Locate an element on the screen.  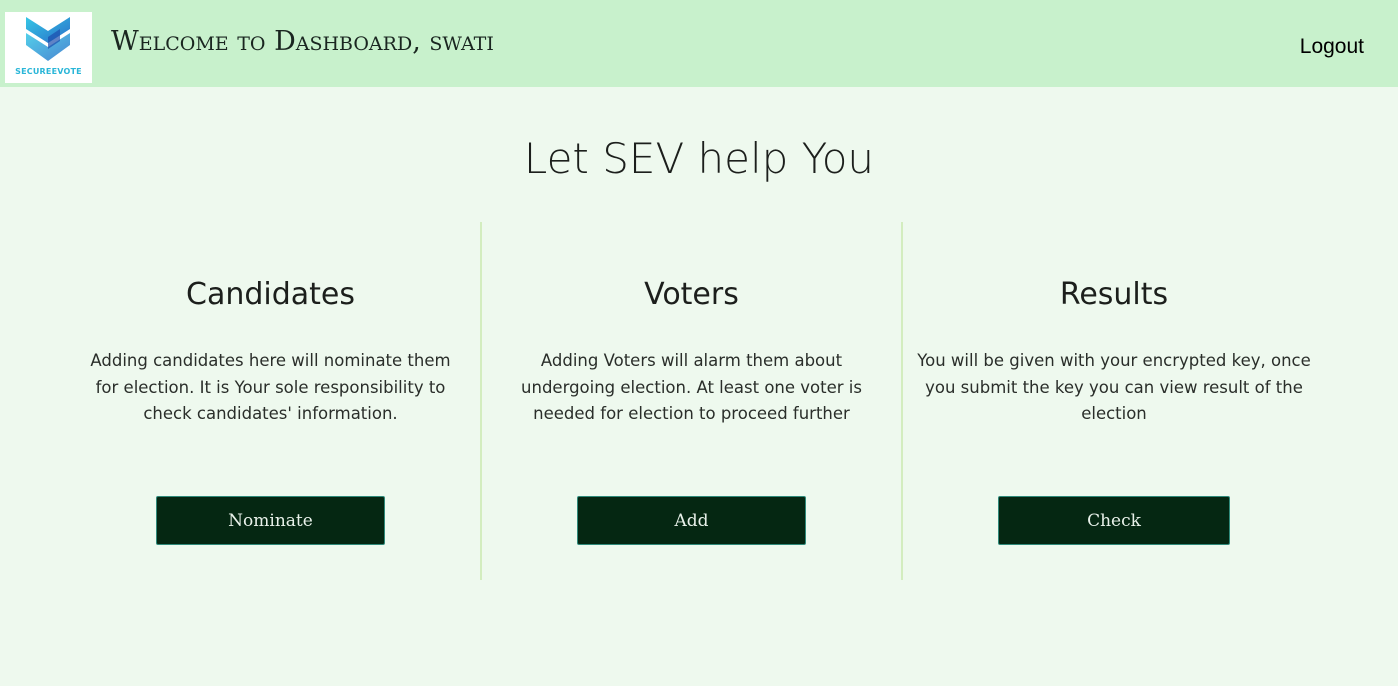
card-title: Results is located at coordinates (1114, 294).